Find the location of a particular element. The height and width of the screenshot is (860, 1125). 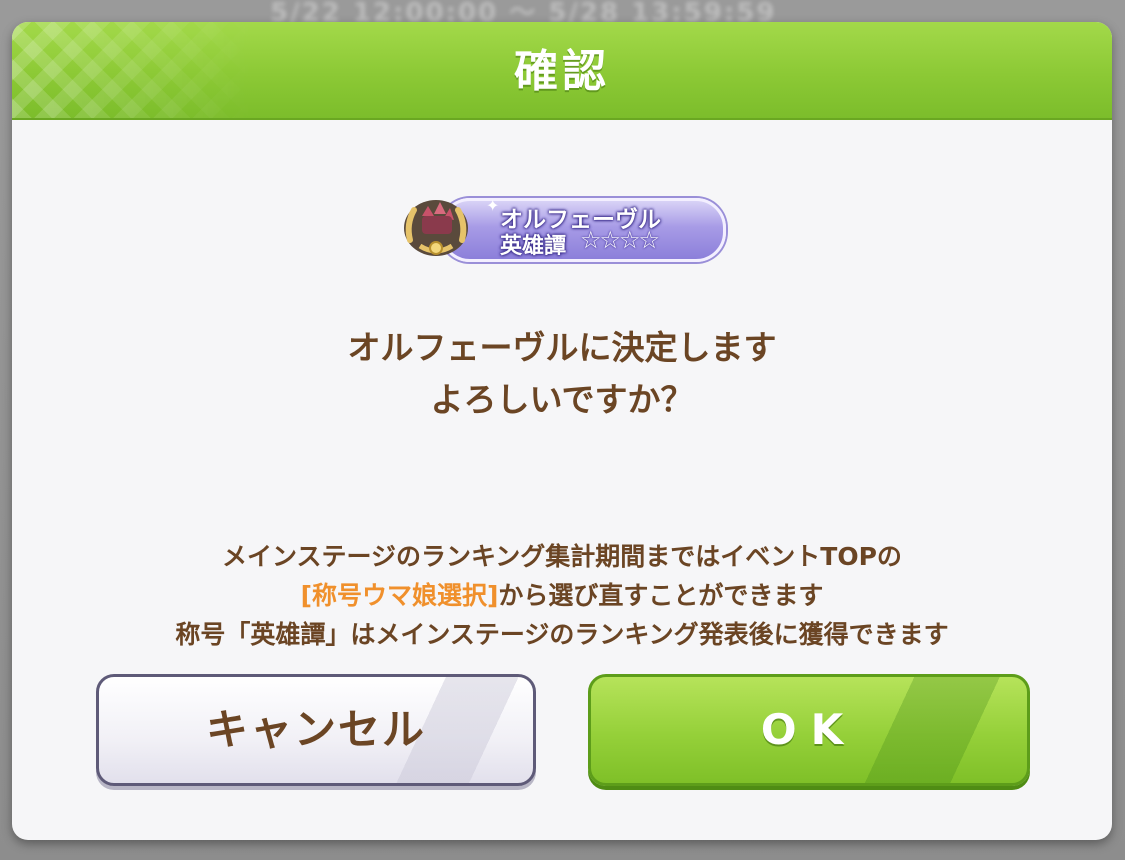

ok-button: OK is located at coordinates (809, 730).